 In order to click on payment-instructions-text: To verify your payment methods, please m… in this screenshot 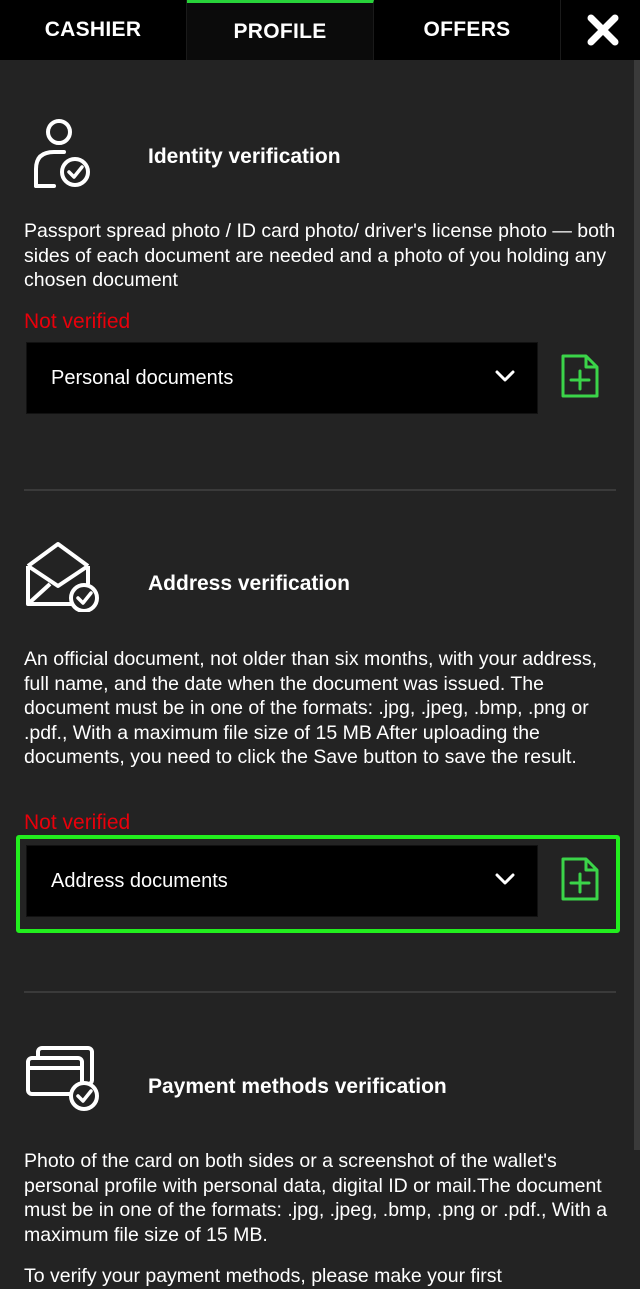, I will do `click(263, 1276)`.